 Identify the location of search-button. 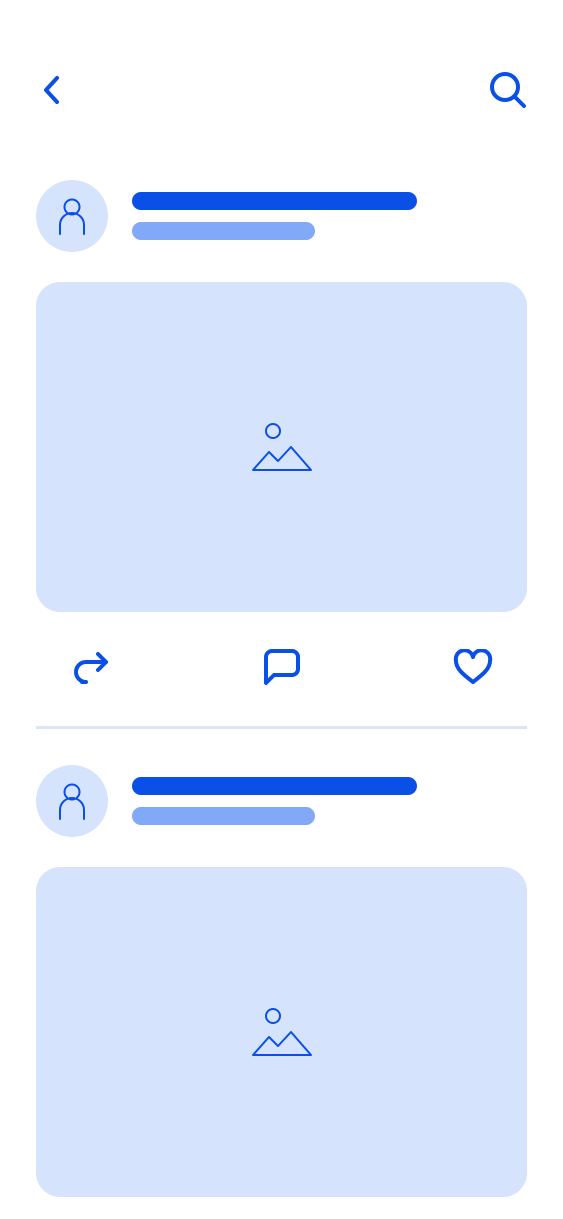
(508, 90).